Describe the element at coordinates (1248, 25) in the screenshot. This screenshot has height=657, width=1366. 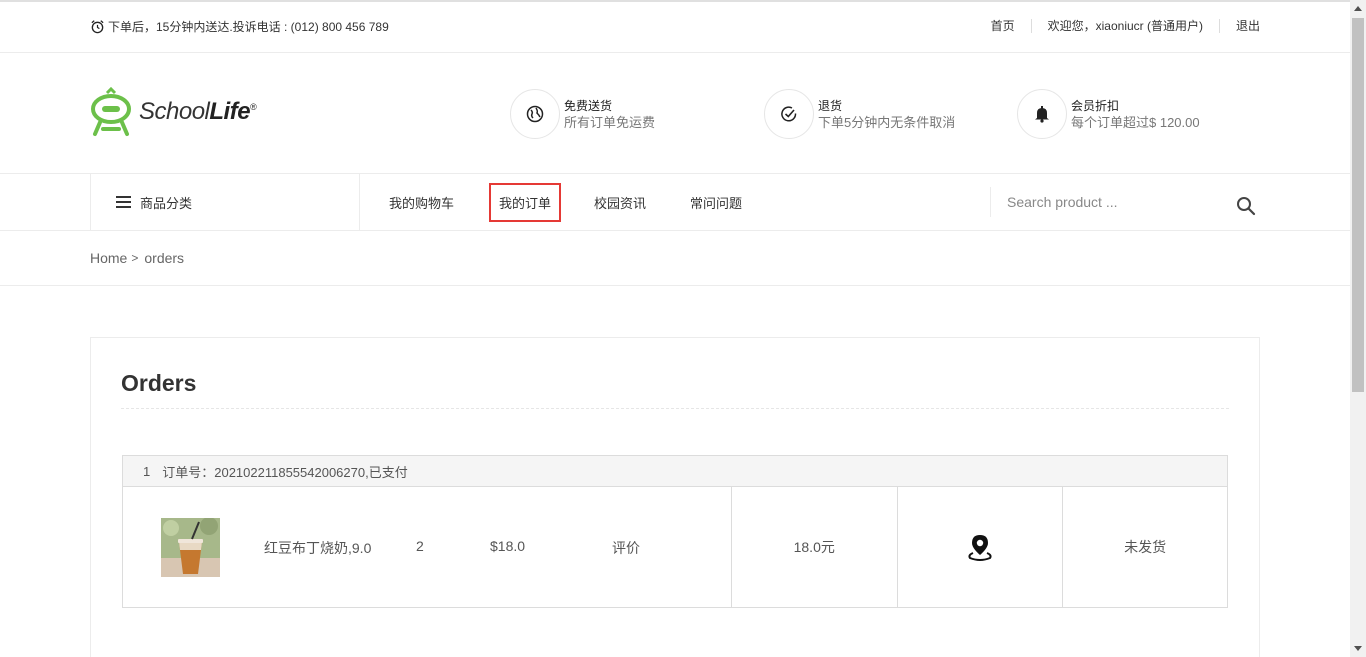
I see `logout-link: 退出` at that location.